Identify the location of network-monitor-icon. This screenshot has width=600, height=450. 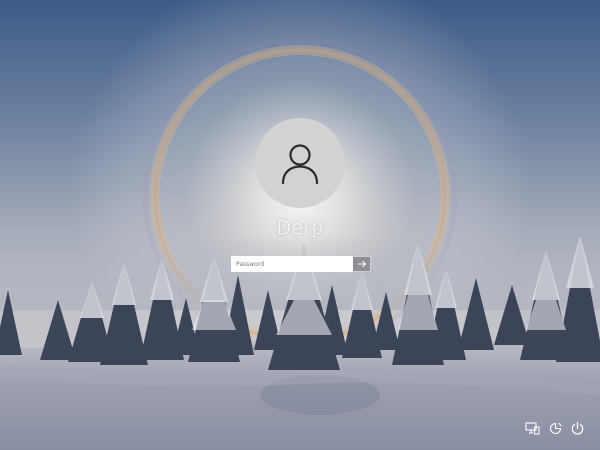
(531, 427).